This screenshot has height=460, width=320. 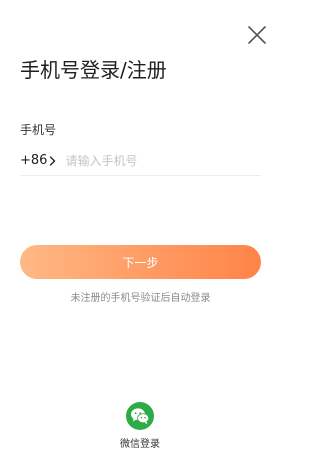 I want to click on wechat-login-button: 微信登录, so click(x=140, y=426).